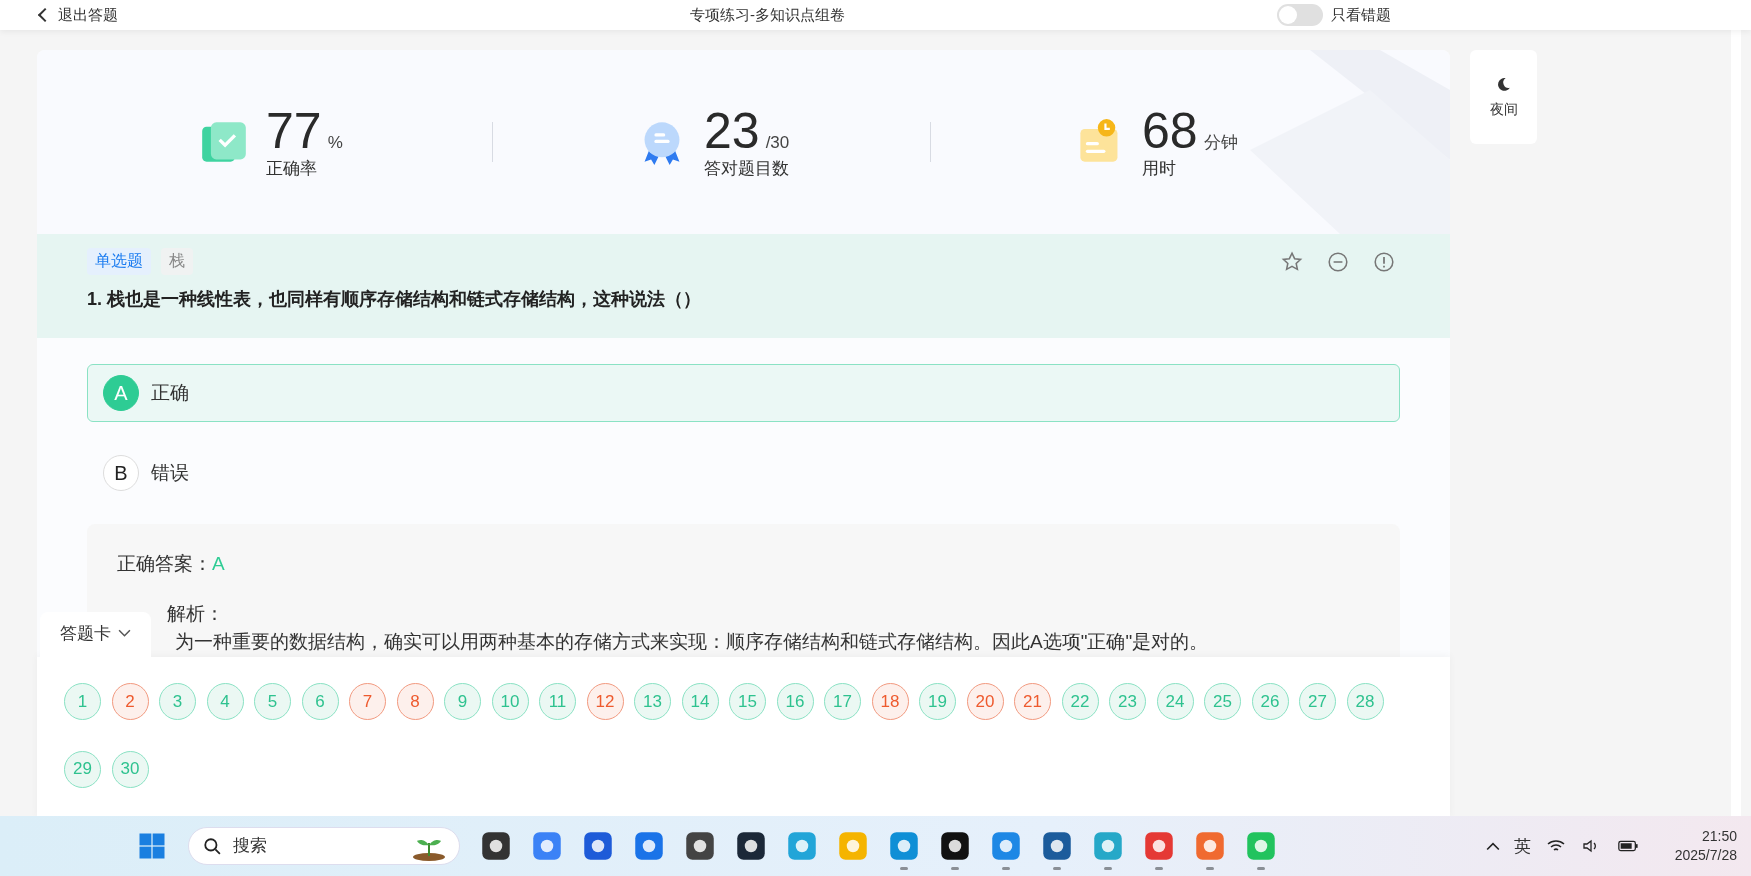 The height and width of the screenshot is (876, 1751). I want to click on toggle-switch, so click(1300, 15).